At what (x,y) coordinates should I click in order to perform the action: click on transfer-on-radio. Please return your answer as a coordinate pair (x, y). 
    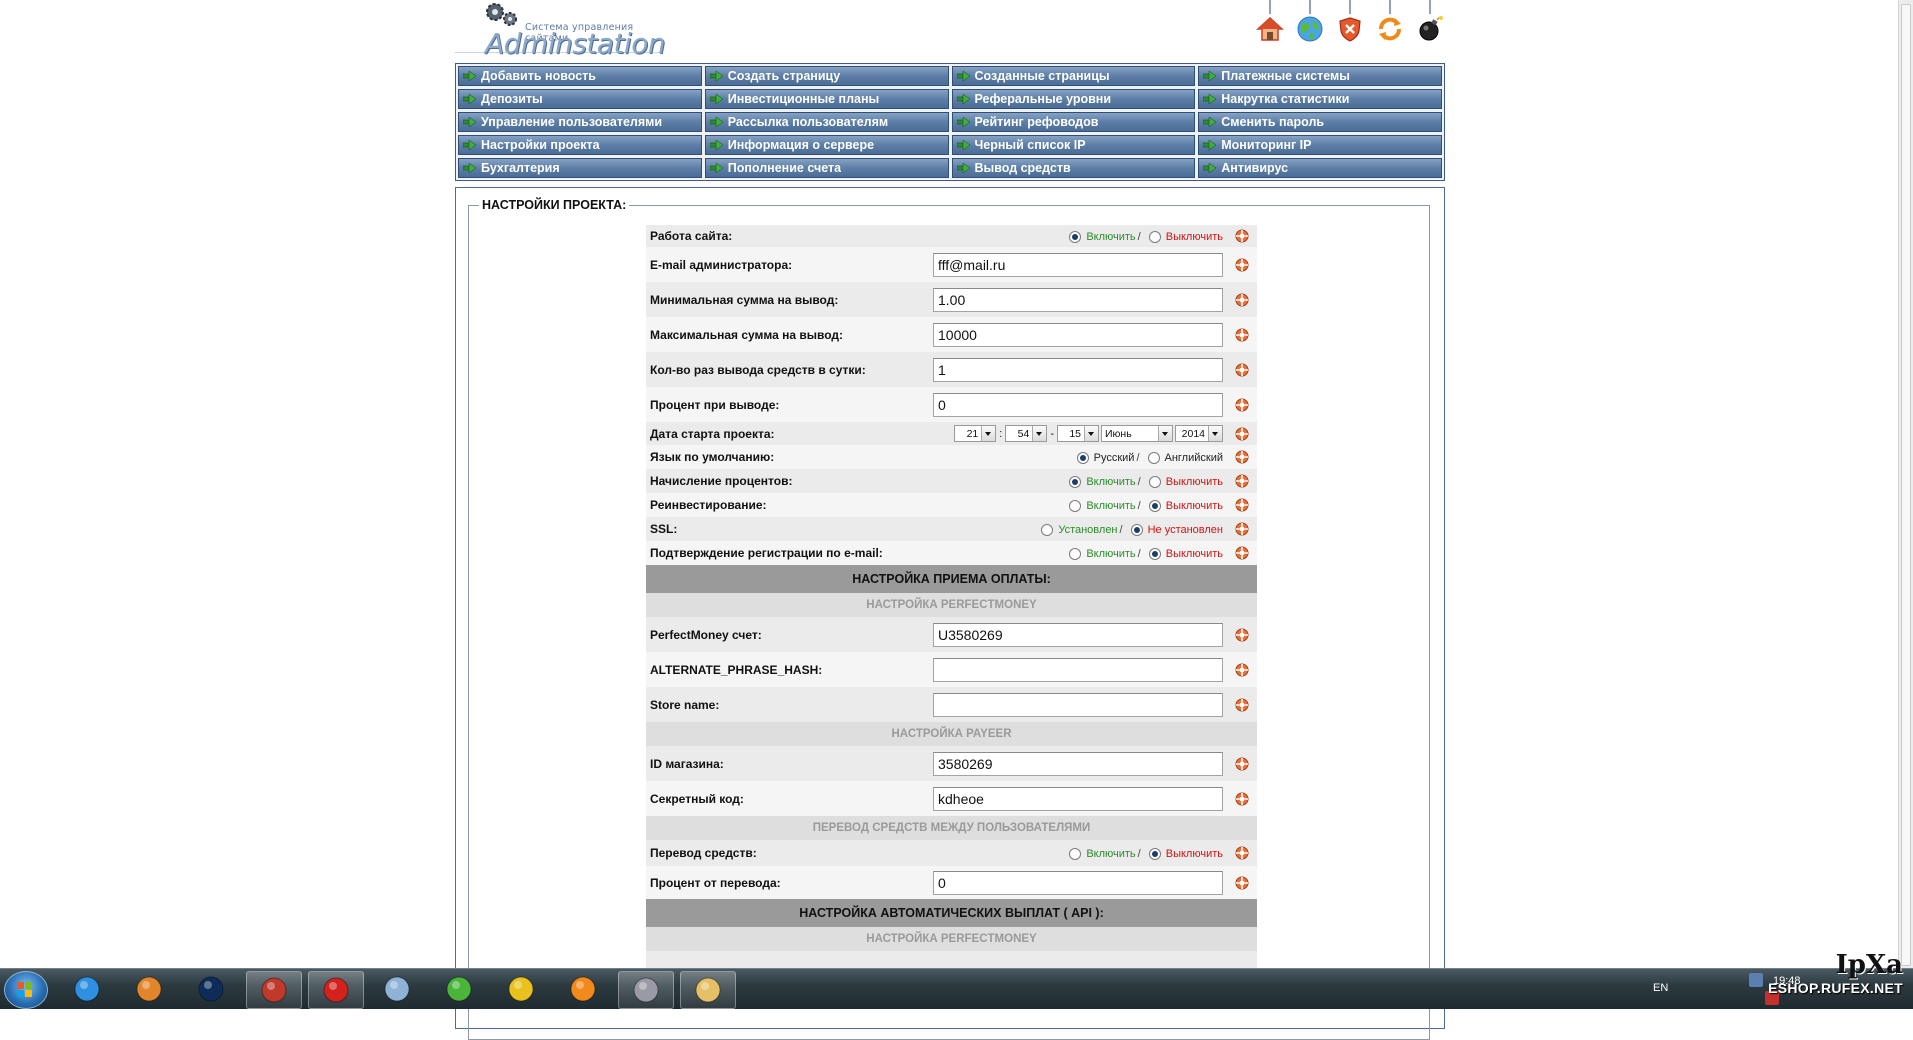
    Looking at the image, I should click on (1075, 853).